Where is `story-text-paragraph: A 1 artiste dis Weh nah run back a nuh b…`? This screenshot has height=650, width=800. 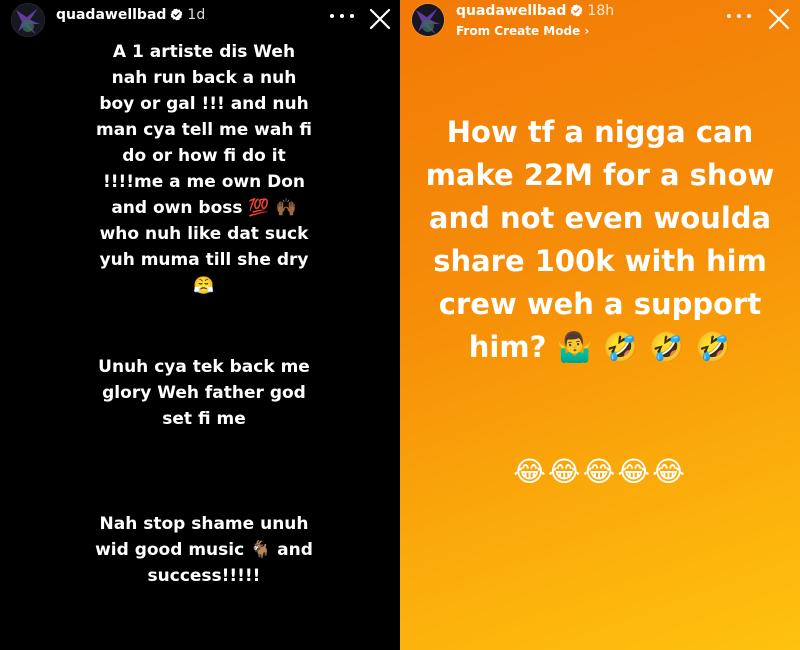
story-text-paragraph: A 1 artiste dis Weh nah run back a nuh b… is located at coordinates (204, 169).